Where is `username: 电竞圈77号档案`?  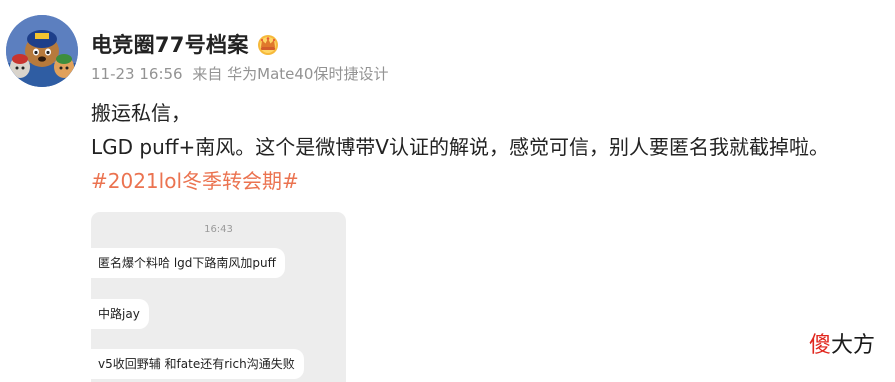 username: 电竞圈77号档案 is located at coordinates (170, 44).